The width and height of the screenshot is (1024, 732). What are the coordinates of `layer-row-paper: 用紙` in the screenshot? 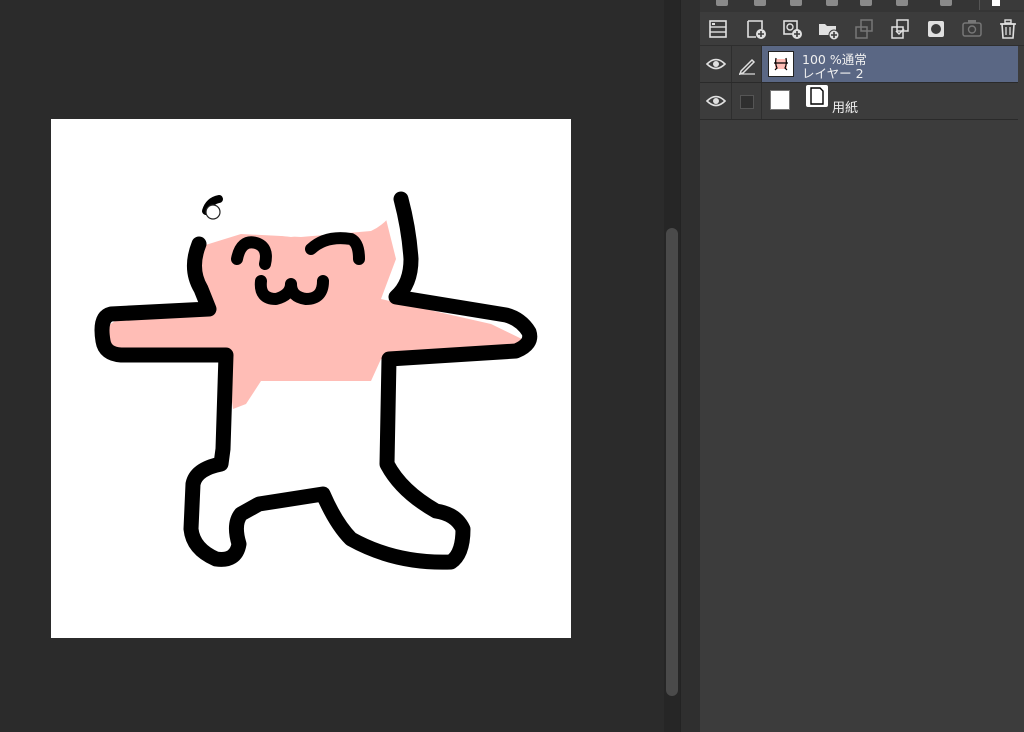 It's located at (859, 101).